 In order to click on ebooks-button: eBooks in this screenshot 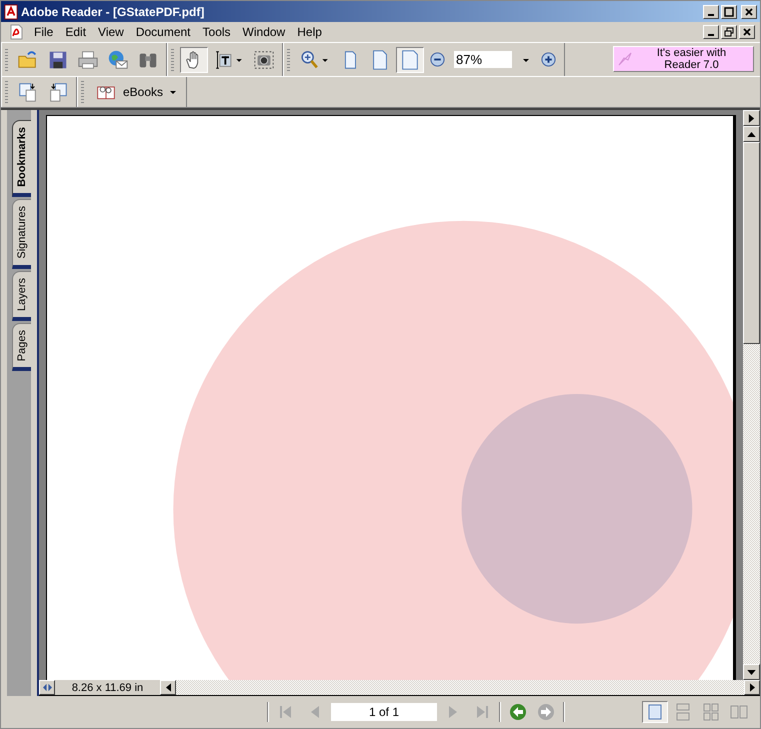, I will do `click(136, 92)`.